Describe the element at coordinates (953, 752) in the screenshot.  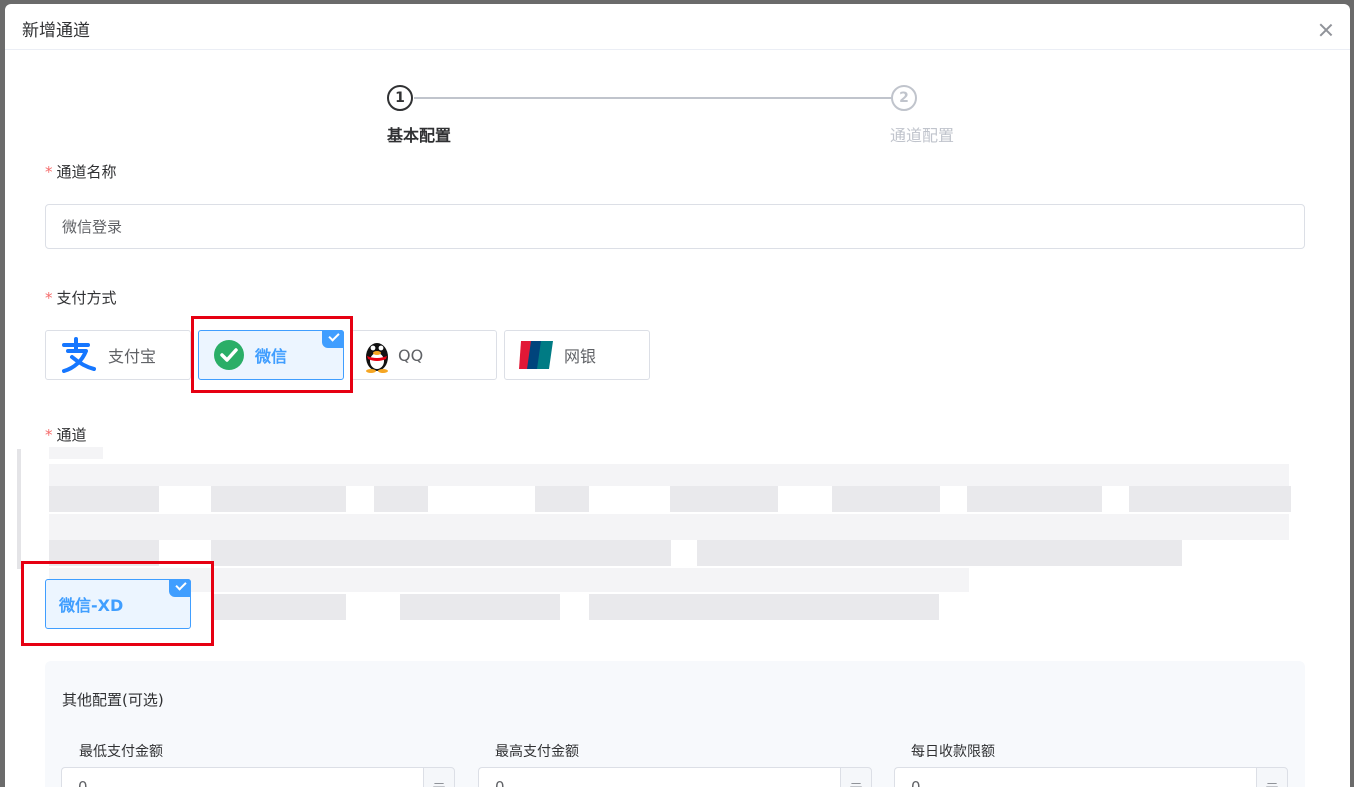
I see `daily-limit-label: 每日收款限额` at that location.